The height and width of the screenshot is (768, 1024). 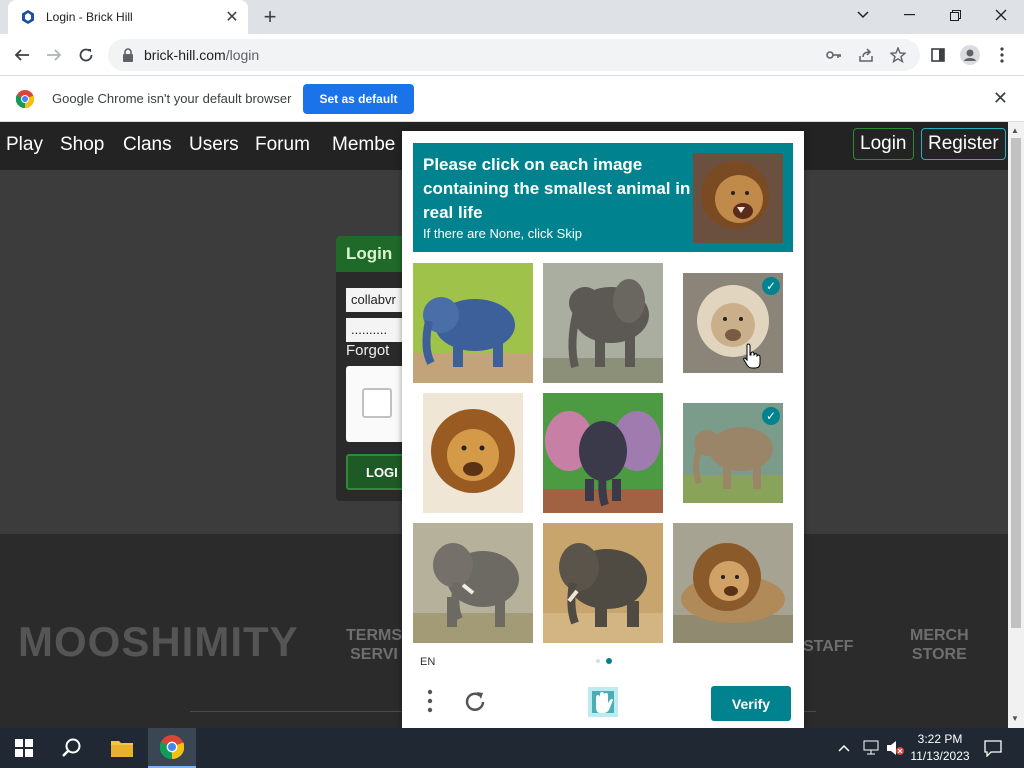 I want to click on clock-time: 3:22 PM, so click(x=940, y=739).